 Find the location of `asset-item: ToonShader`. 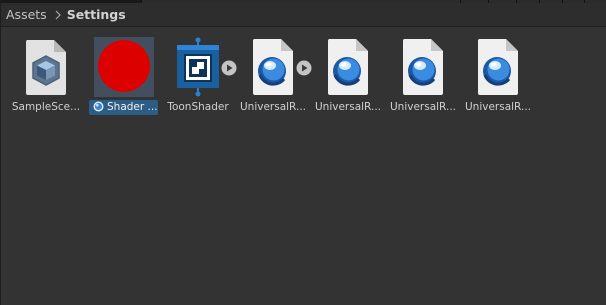

asset-item: ToonShader is located at coordinates (198, 78).